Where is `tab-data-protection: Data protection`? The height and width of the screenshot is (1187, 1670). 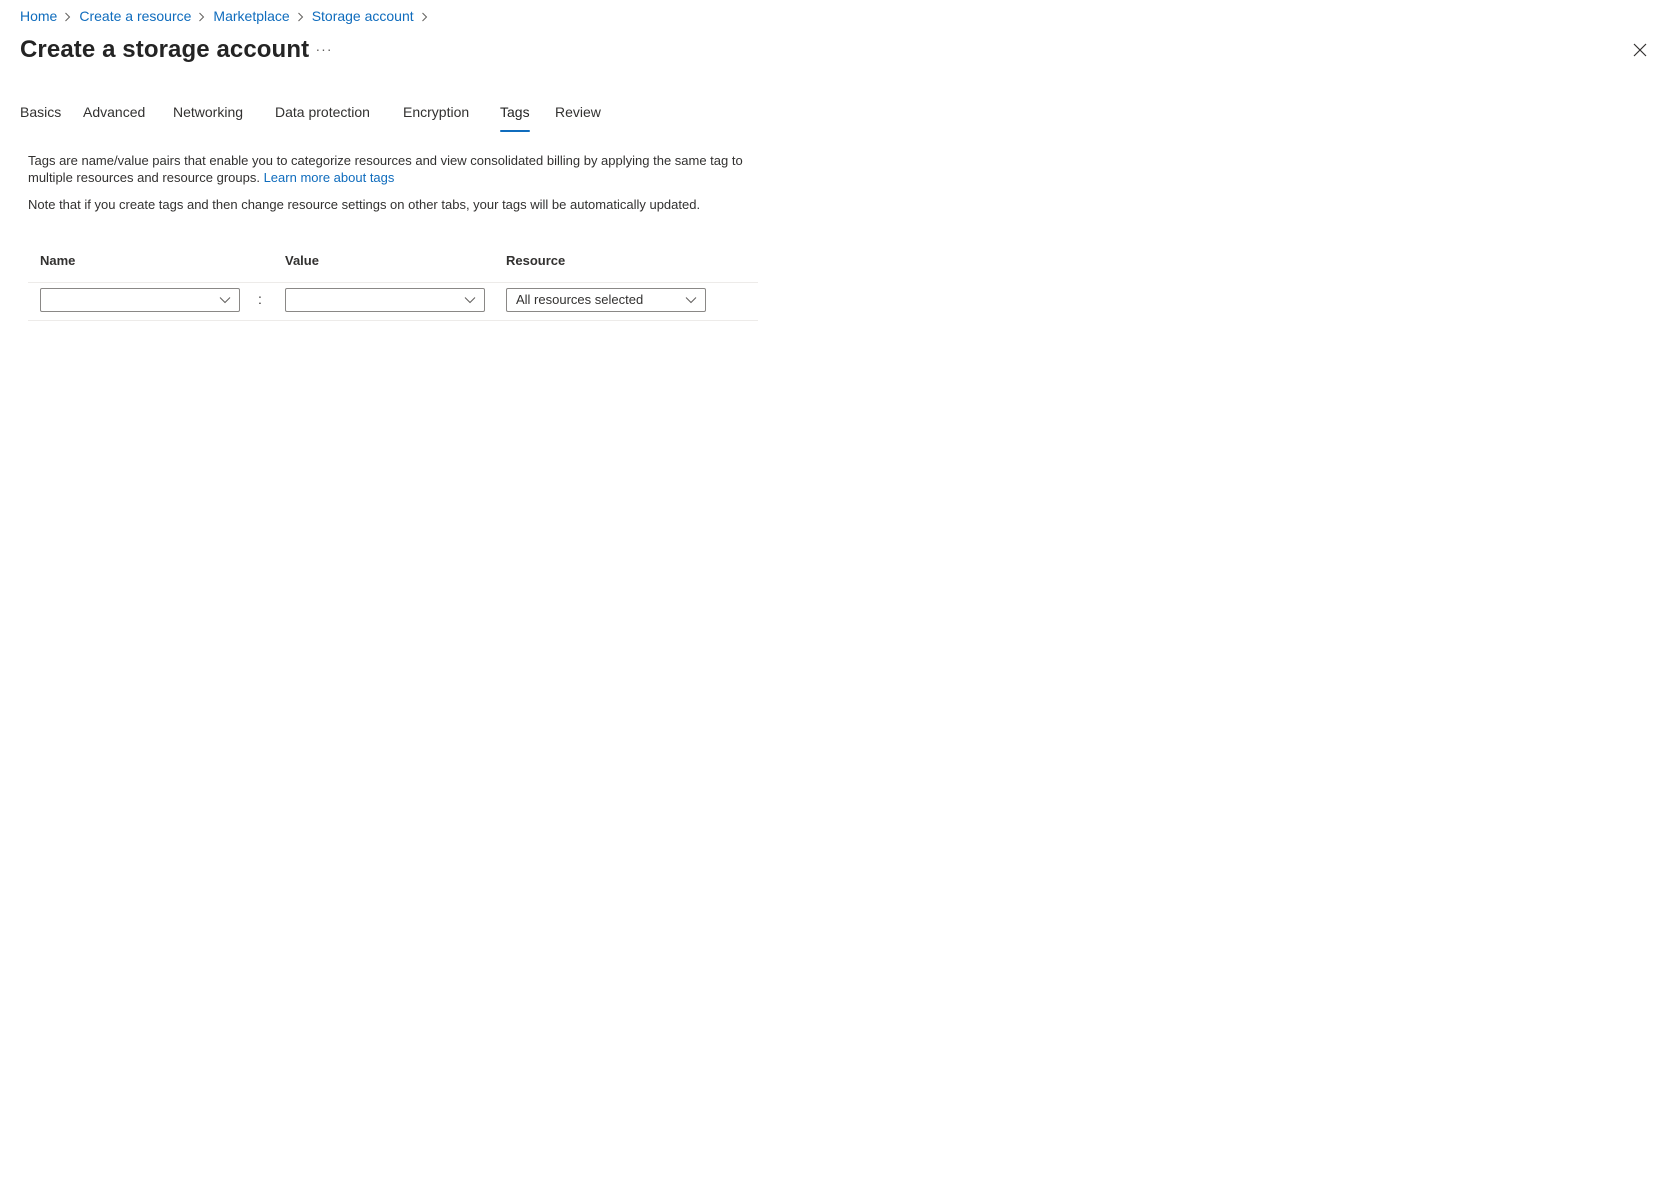 tab-data-protection: Data protection is located at coordinates (322, 112).